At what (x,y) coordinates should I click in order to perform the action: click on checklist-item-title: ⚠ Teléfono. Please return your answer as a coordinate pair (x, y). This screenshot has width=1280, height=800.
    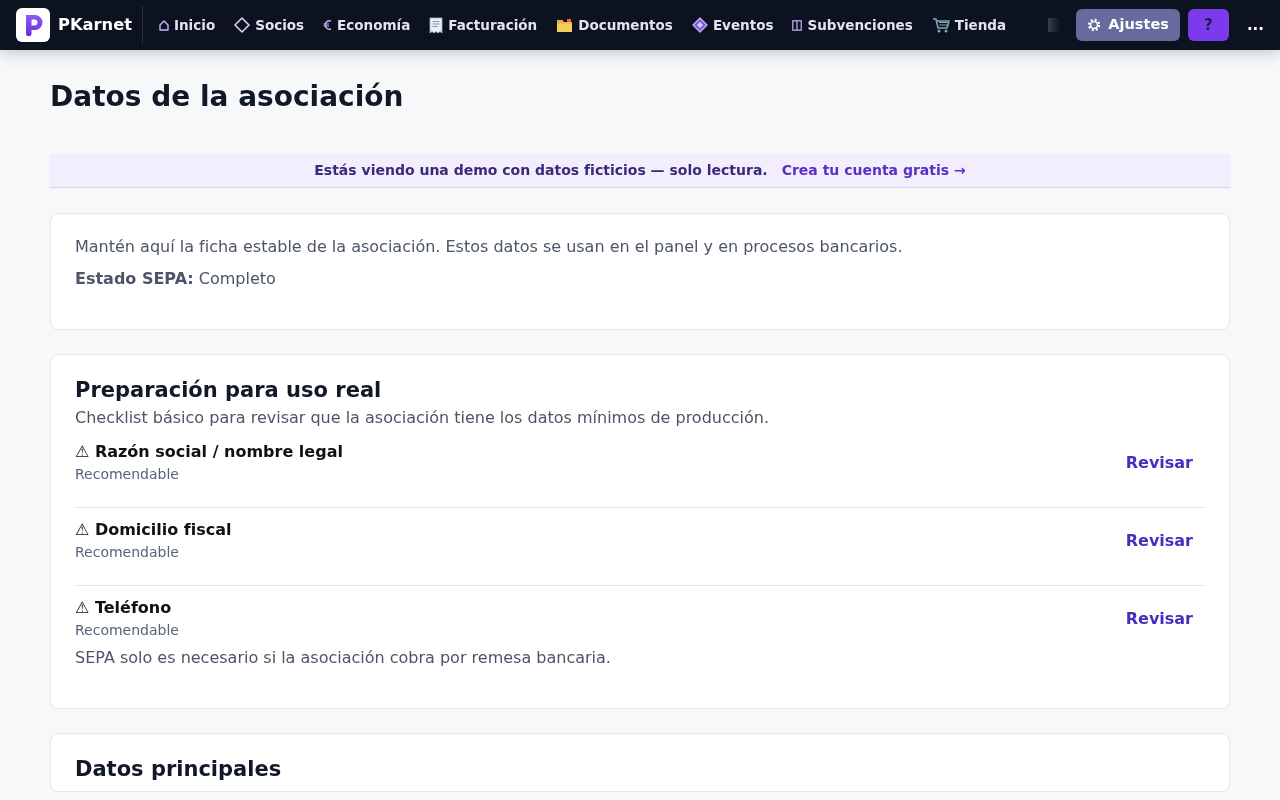
    Looking at the image, I should click on (124, 607).